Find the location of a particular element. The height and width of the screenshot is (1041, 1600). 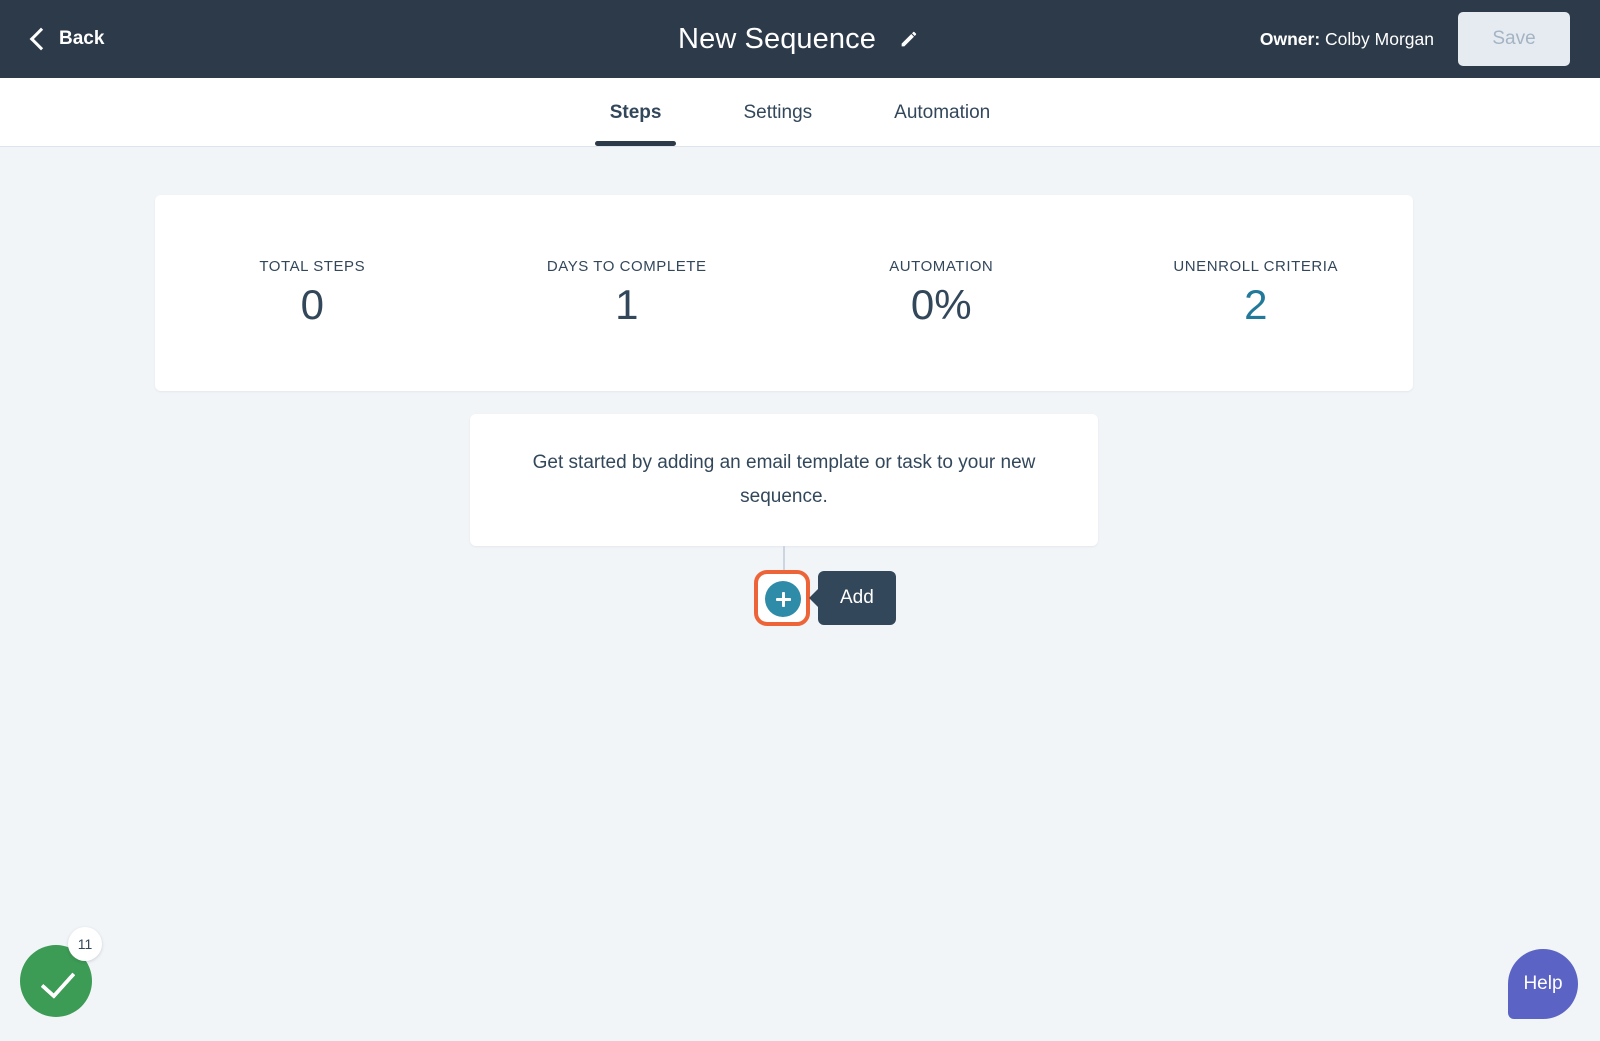

onboarding-progress-widget: 11 is located at coordinates (66, 973).